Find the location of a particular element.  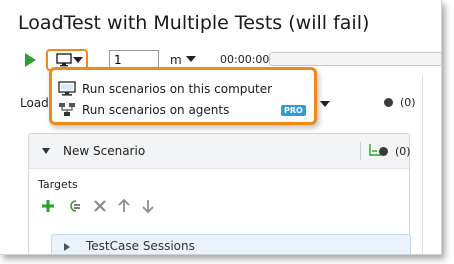

testcase-row: TestCase Sessions is located at coordinates (231, 244).